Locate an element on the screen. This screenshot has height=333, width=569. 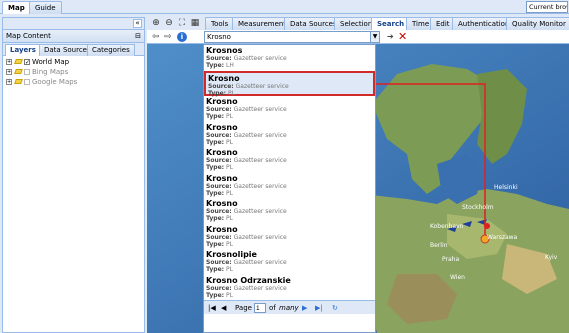
layer-checkbox: ✓ is located at coordinates (27, 62).